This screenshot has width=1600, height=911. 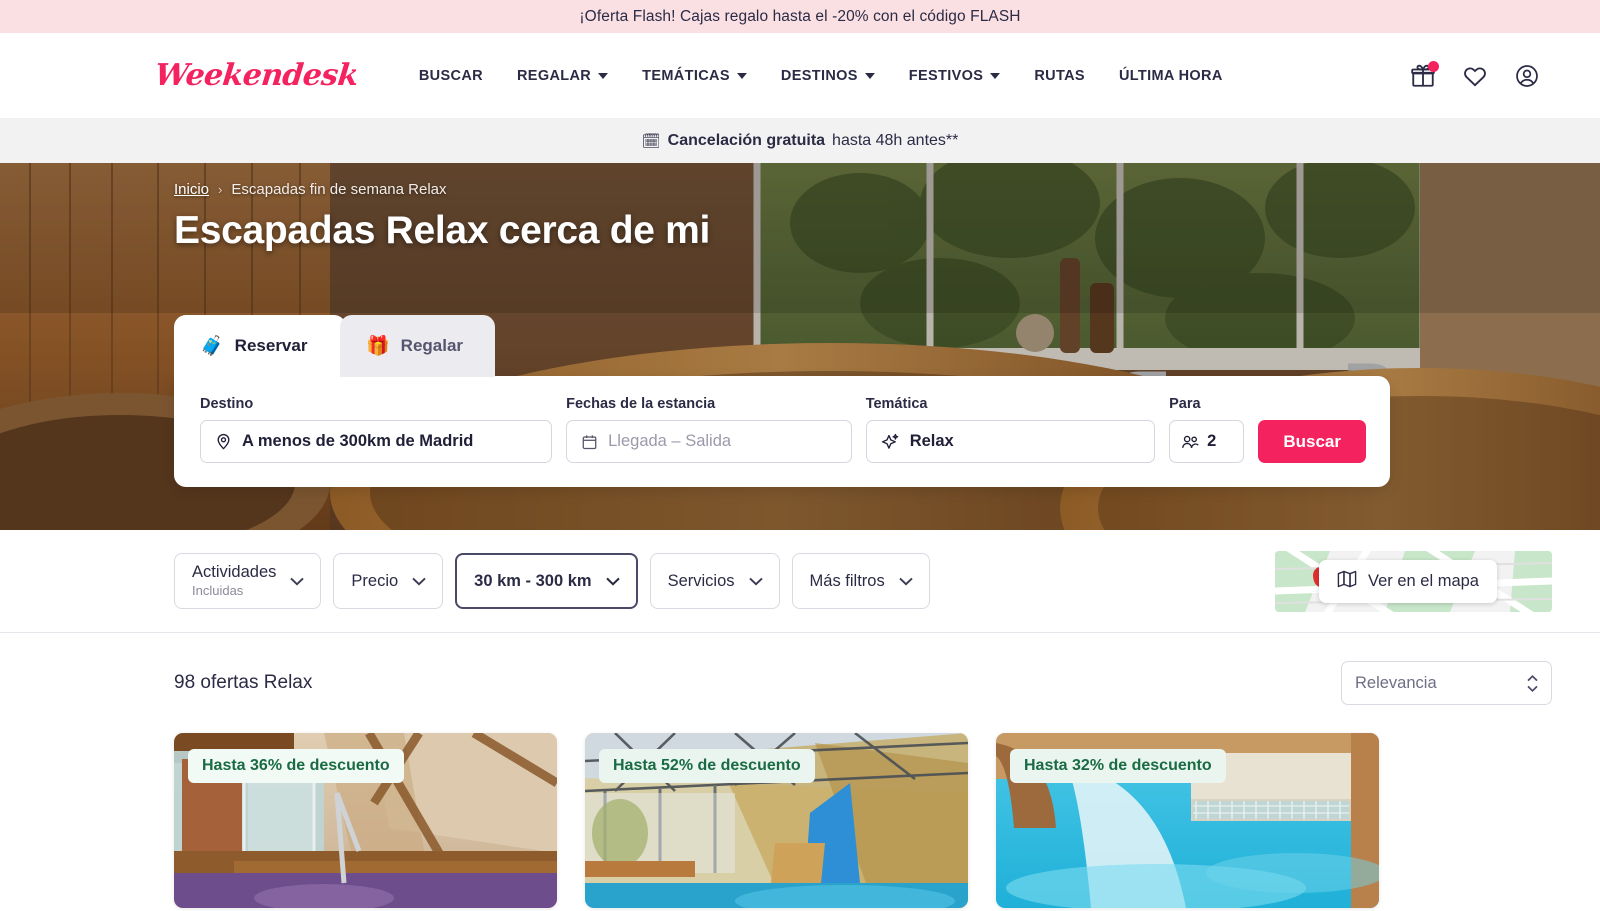 I want to click on filter-label: Servicios, so click(x=701, y=580).